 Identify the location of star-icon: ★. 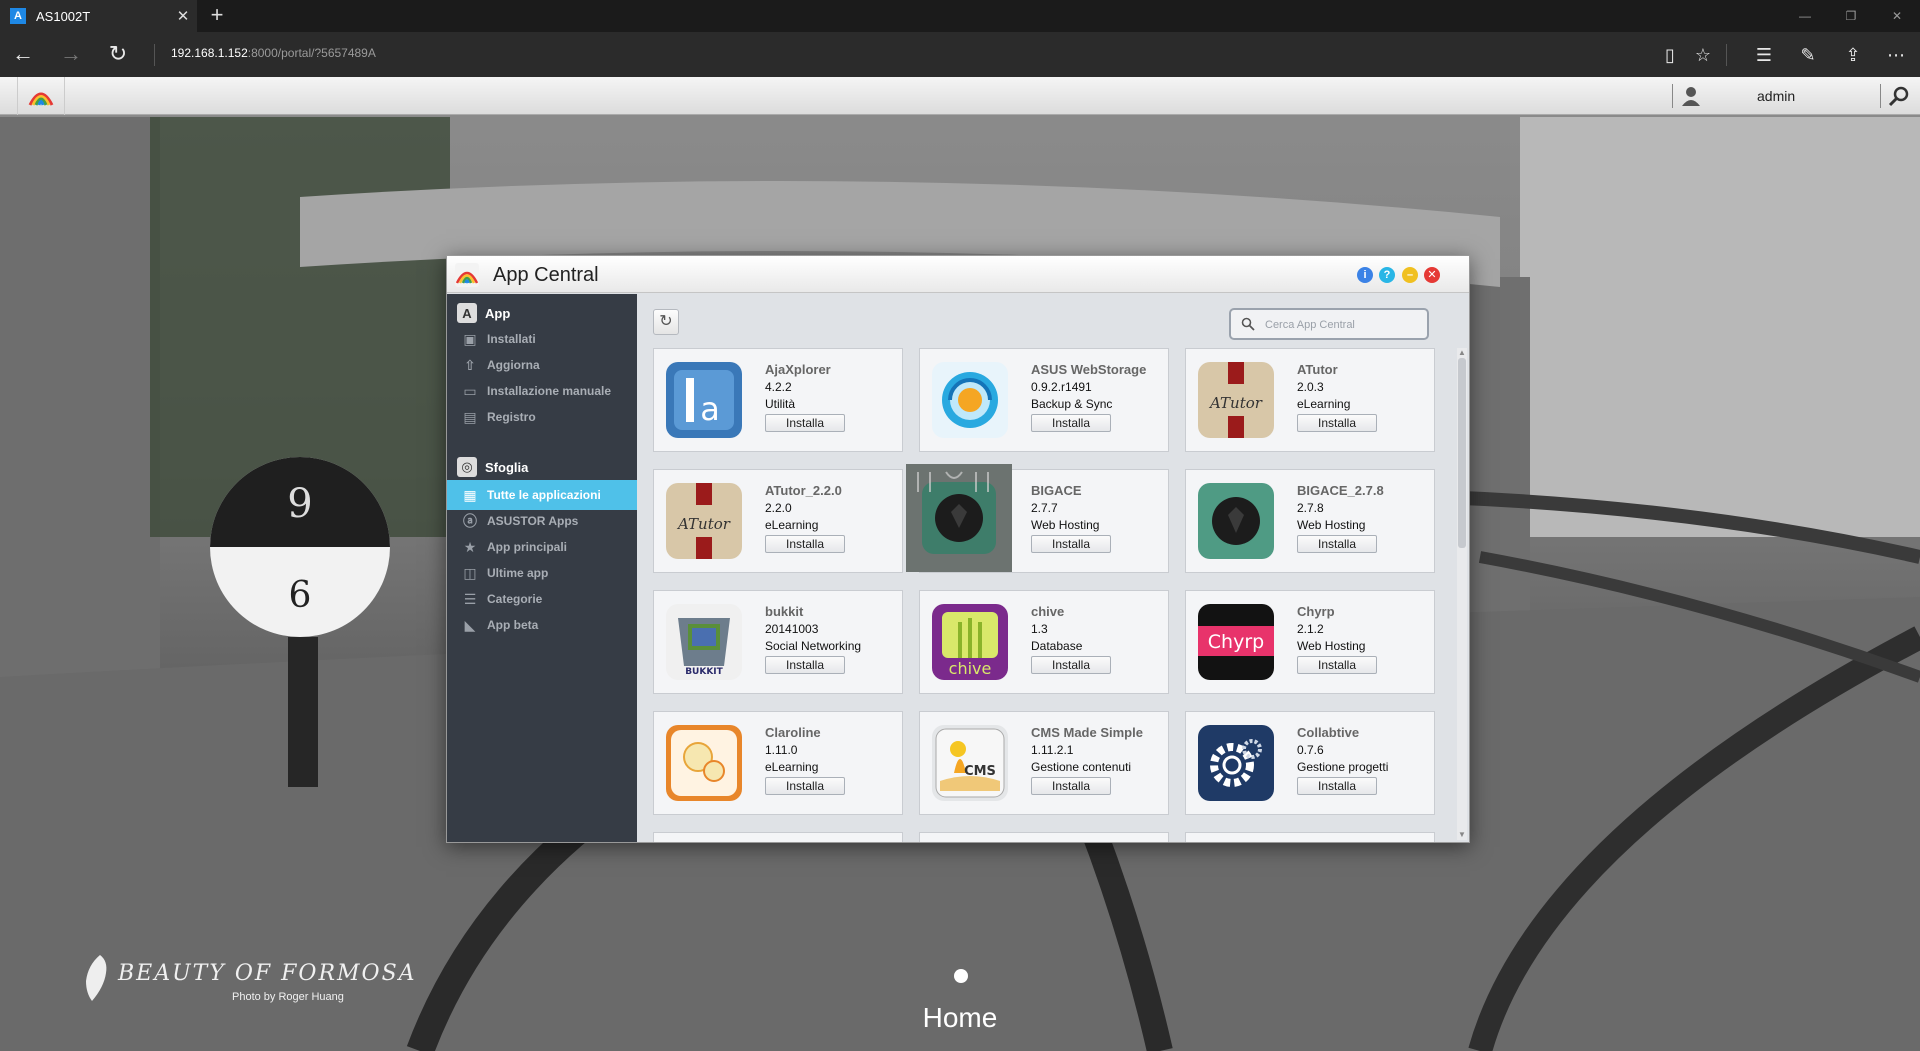
(470, 546).